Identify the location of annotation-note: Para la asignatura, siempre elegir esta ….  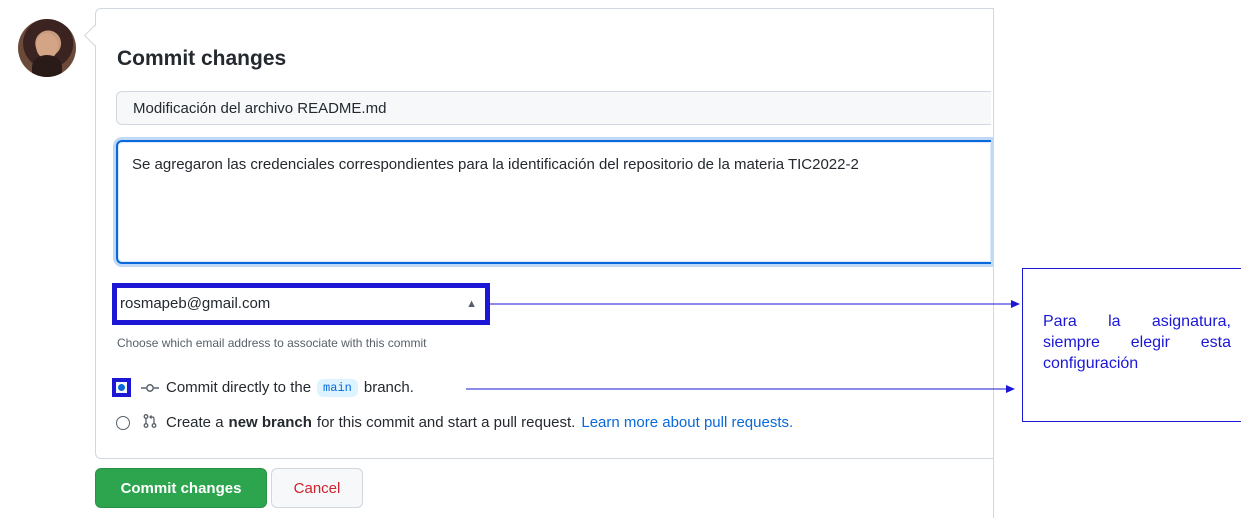
(1131, 345).